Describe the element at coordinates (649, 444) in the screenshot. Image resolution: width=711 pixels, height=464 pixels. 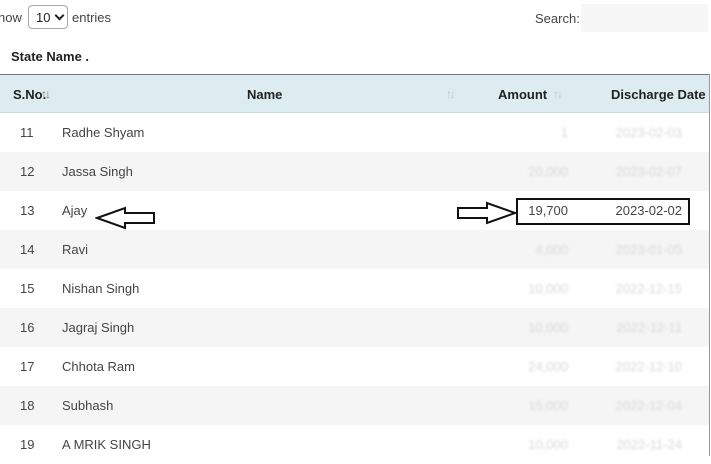
I see `cell-discharge-date: 2022-11-24` at that location.